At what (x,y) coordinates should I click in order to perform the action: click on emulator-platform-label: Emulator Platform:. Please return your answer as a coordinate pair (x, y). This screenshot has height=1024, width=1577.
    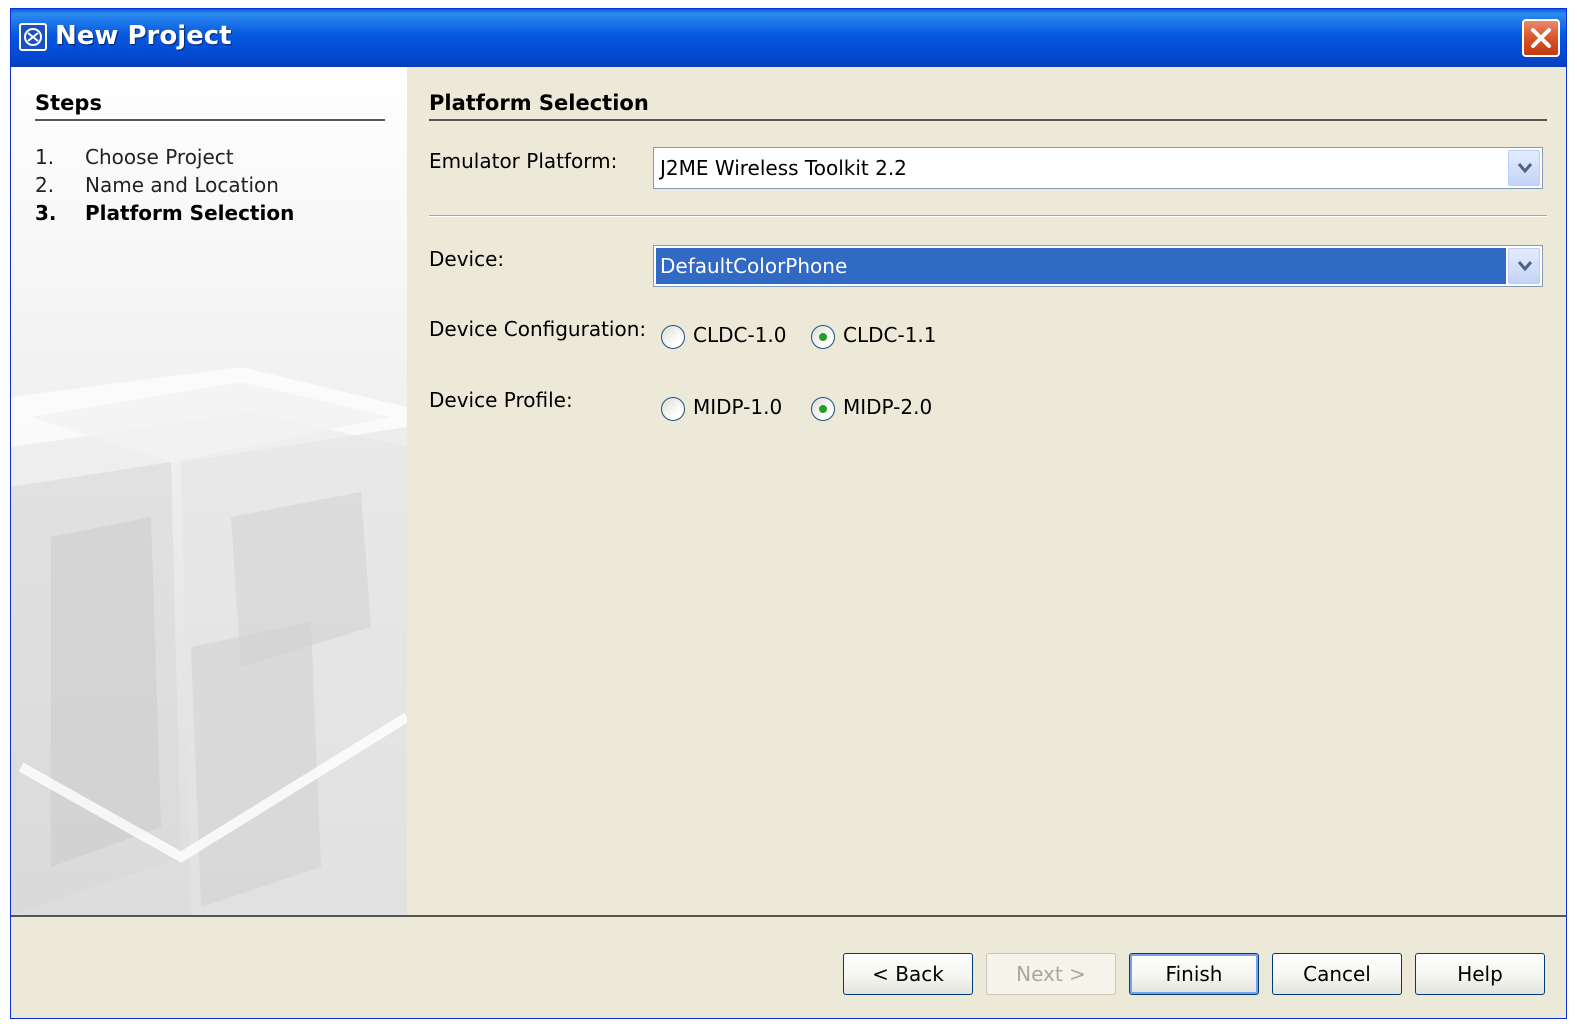
    Looking at the image, I should click on (523, 161).